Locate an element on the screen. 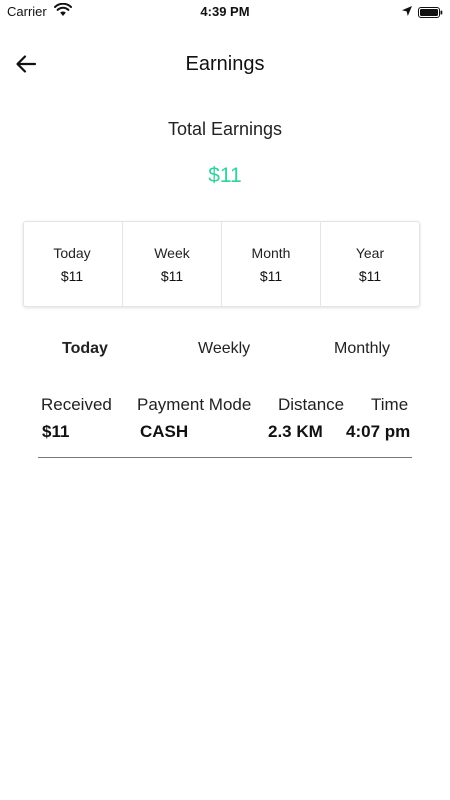 The height and width of the screenshot is (800, 450). cell-time: 4:07 pm is located at coordinates (378, 431).